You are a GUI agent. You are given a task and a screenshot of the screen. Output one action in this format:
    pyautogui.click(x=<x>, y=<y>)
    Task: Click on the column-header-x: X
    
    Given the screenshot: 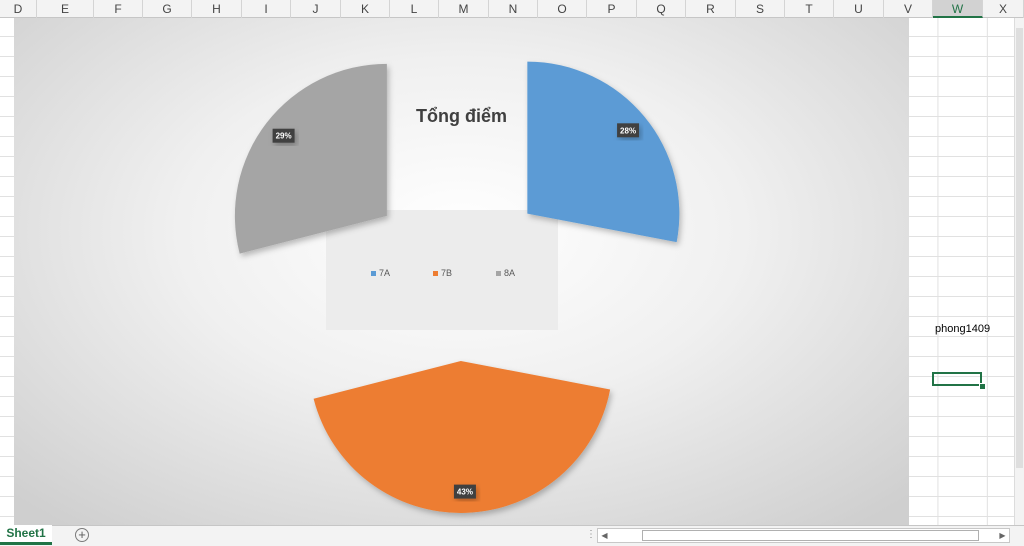 What is the action you would take?
    pyautogui.click(x=1003, y=9)
    